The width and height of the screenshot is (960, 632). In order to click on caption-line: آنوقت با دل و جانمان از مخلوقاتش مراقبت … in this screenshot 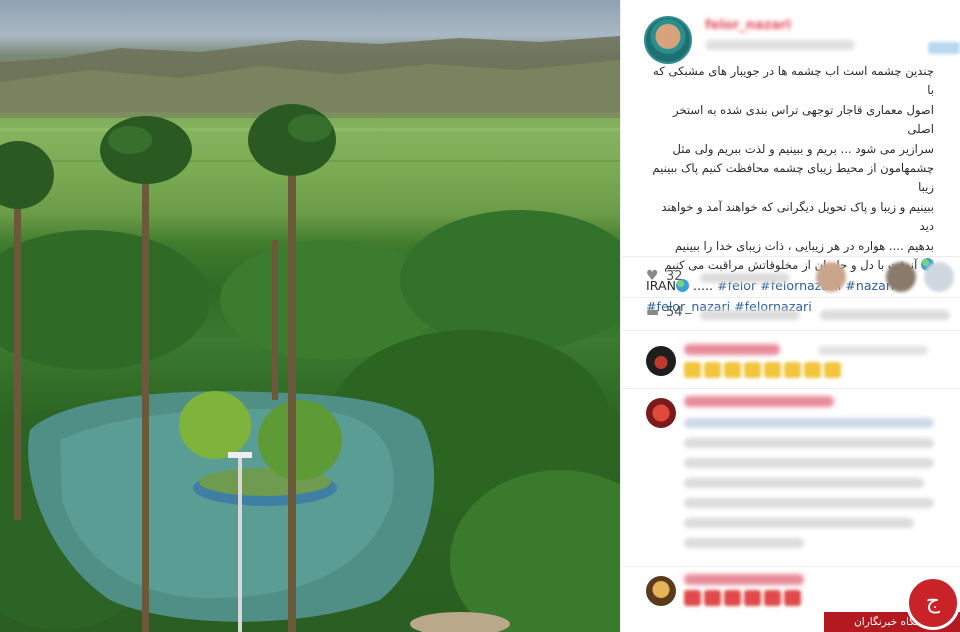, I will do `click(791, 265)`.